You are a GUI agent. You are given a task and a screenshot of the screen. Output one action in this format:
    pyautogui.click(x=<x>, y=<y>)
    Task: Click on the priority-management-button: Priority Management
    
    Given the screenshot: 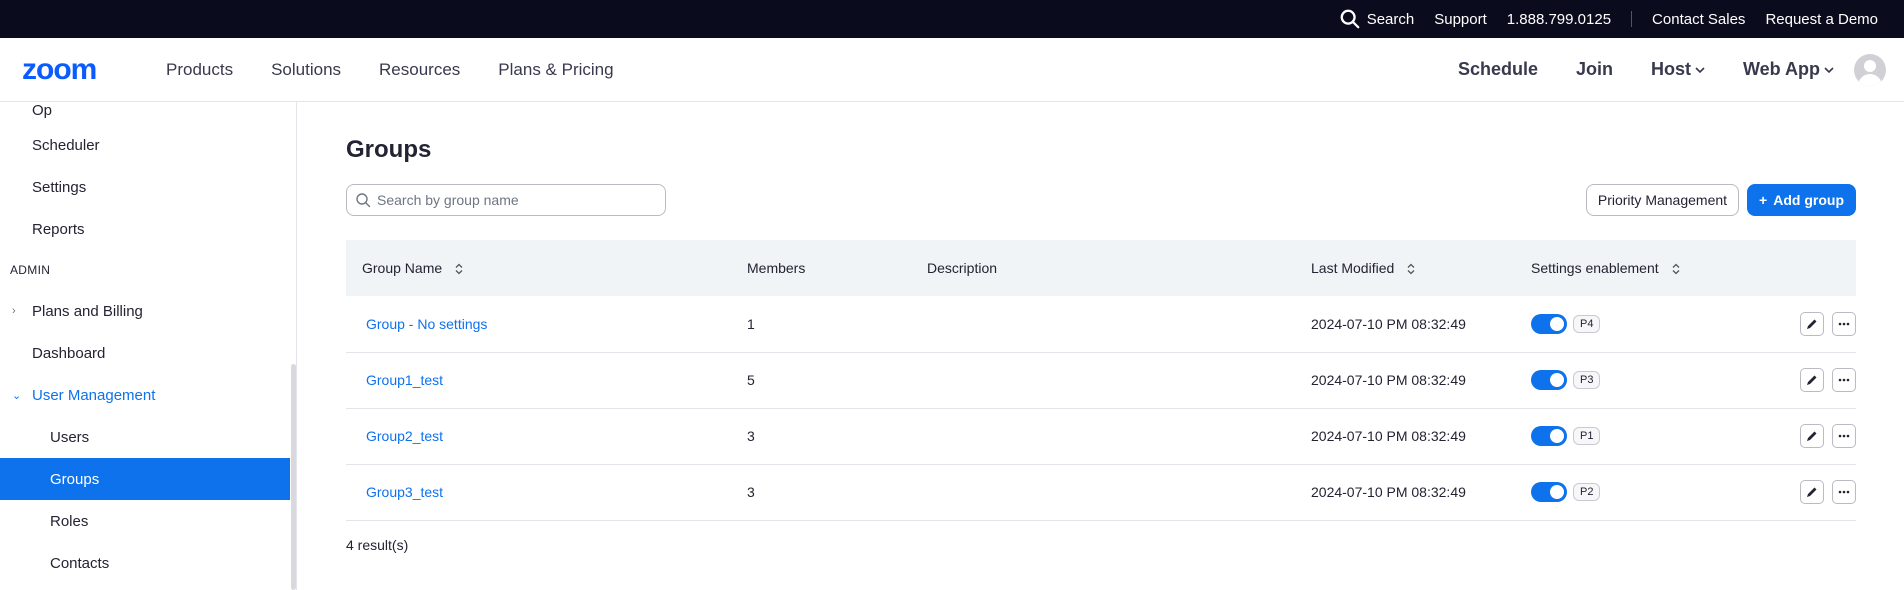 What is the action you would take?
    pyautogui.click(x=1662, y=200)
    